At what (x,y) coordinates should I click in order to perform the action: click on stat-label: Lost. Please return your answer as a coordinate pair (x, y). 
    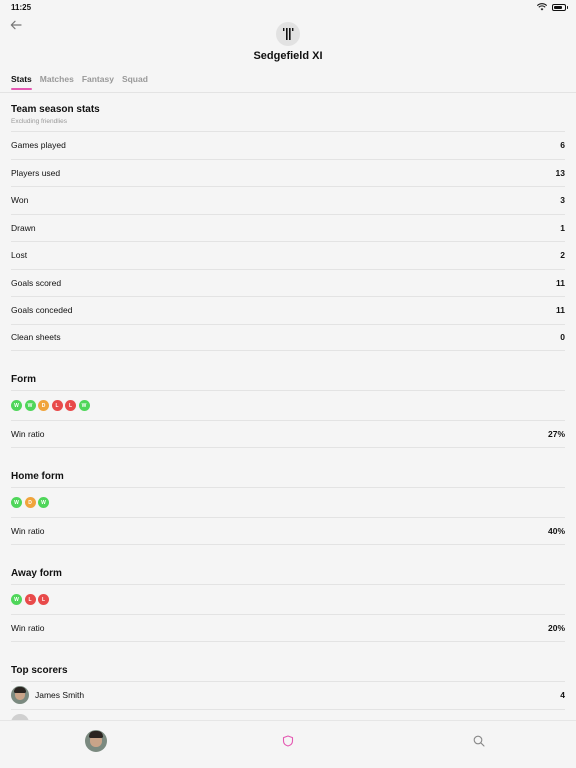
    Looking at the image, I should click on (19, 255).